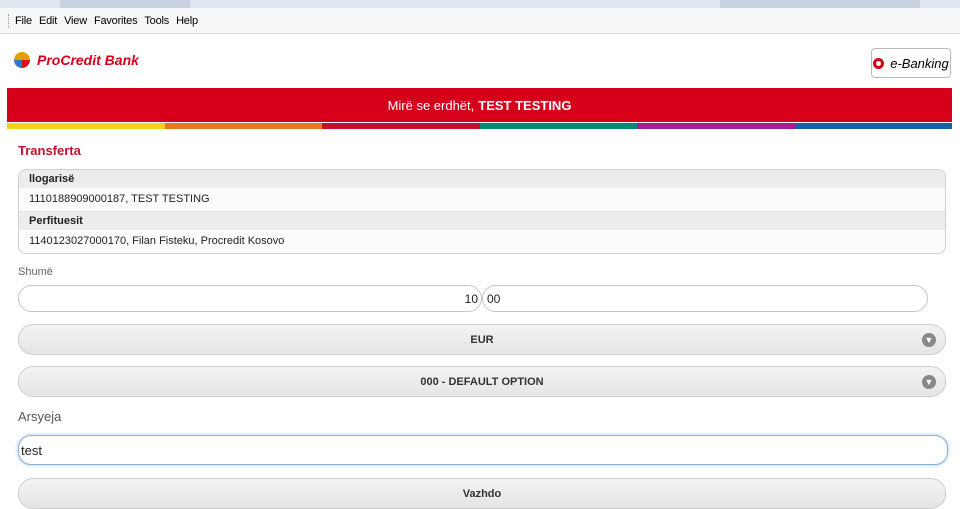 Image resolution: width=960 pixels, height=509 pixels. I want to click on beneficiary-label: Perfituesit, so click(482, 221).